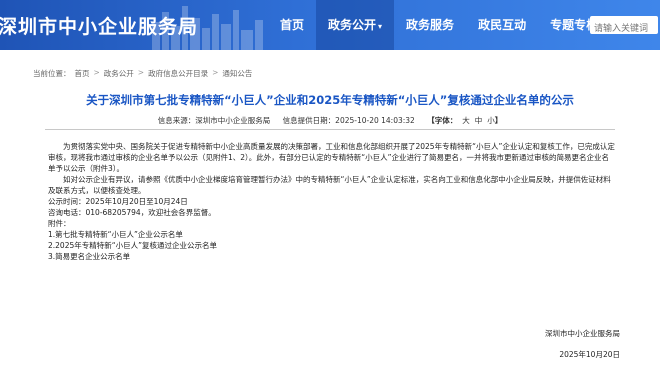  I want to click on nav-gov-services-label: 政务服务, so click(430, 25).